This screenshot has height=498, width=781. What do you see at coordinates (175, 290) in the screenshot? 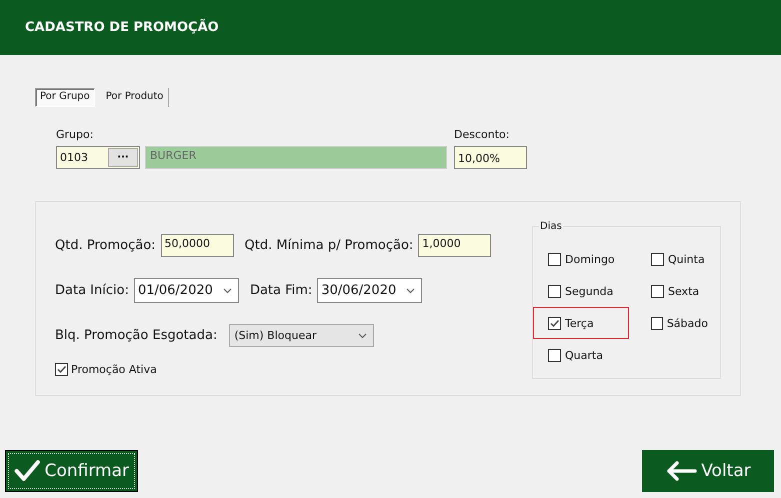
I see `date-value: 01/06/2020` at bounding box center [175, 290].